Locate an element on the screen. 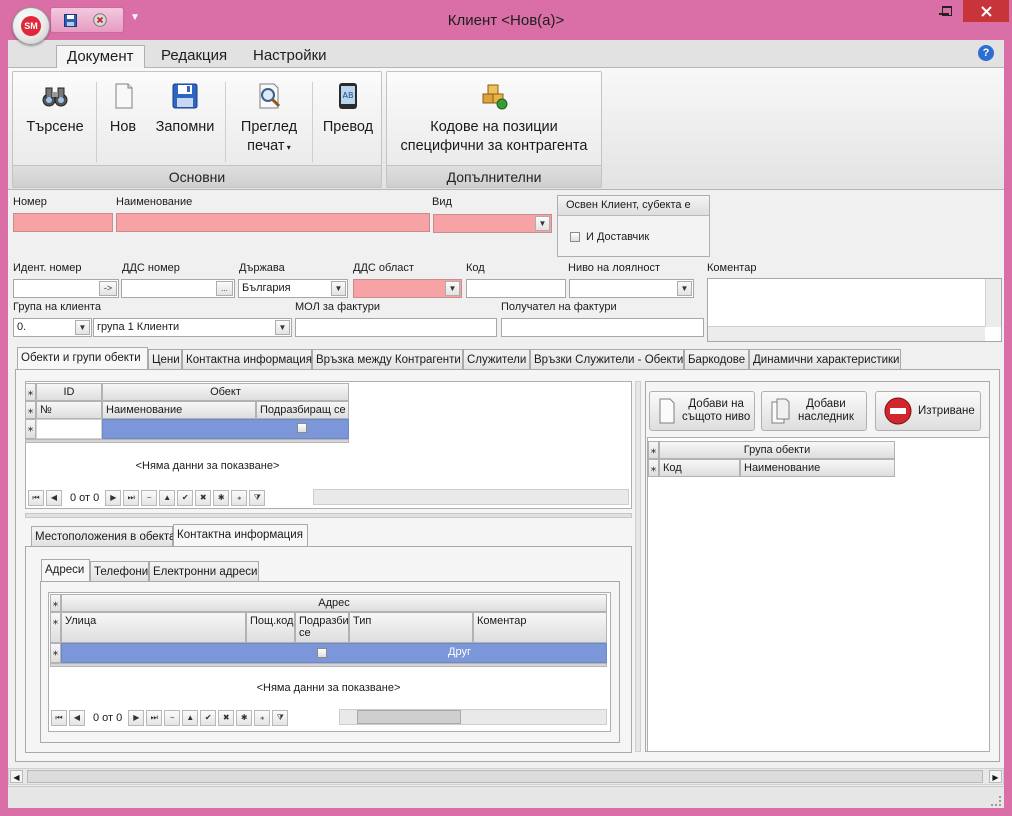  col-group-code: Код is located at coordinates (699, 468).